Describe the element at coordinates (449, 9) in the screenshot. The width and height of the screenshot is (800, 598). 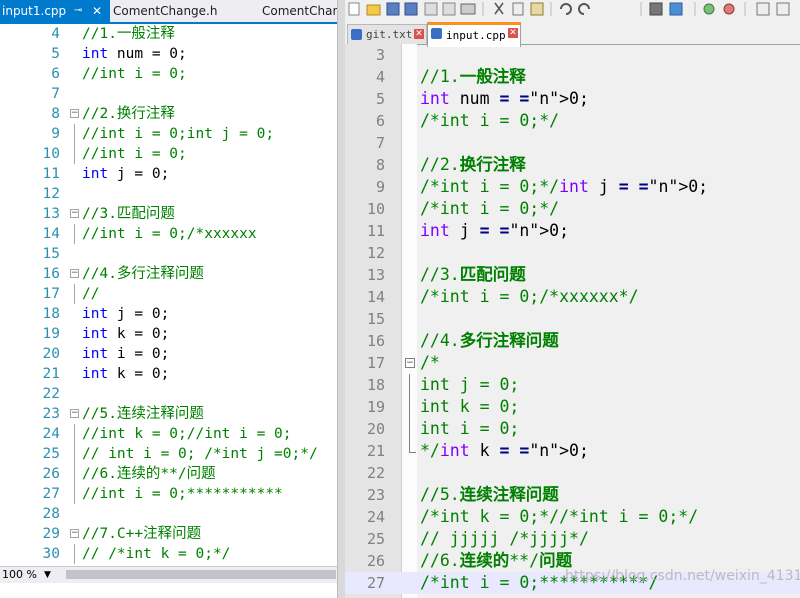
I see `close-all-icon` at that location.